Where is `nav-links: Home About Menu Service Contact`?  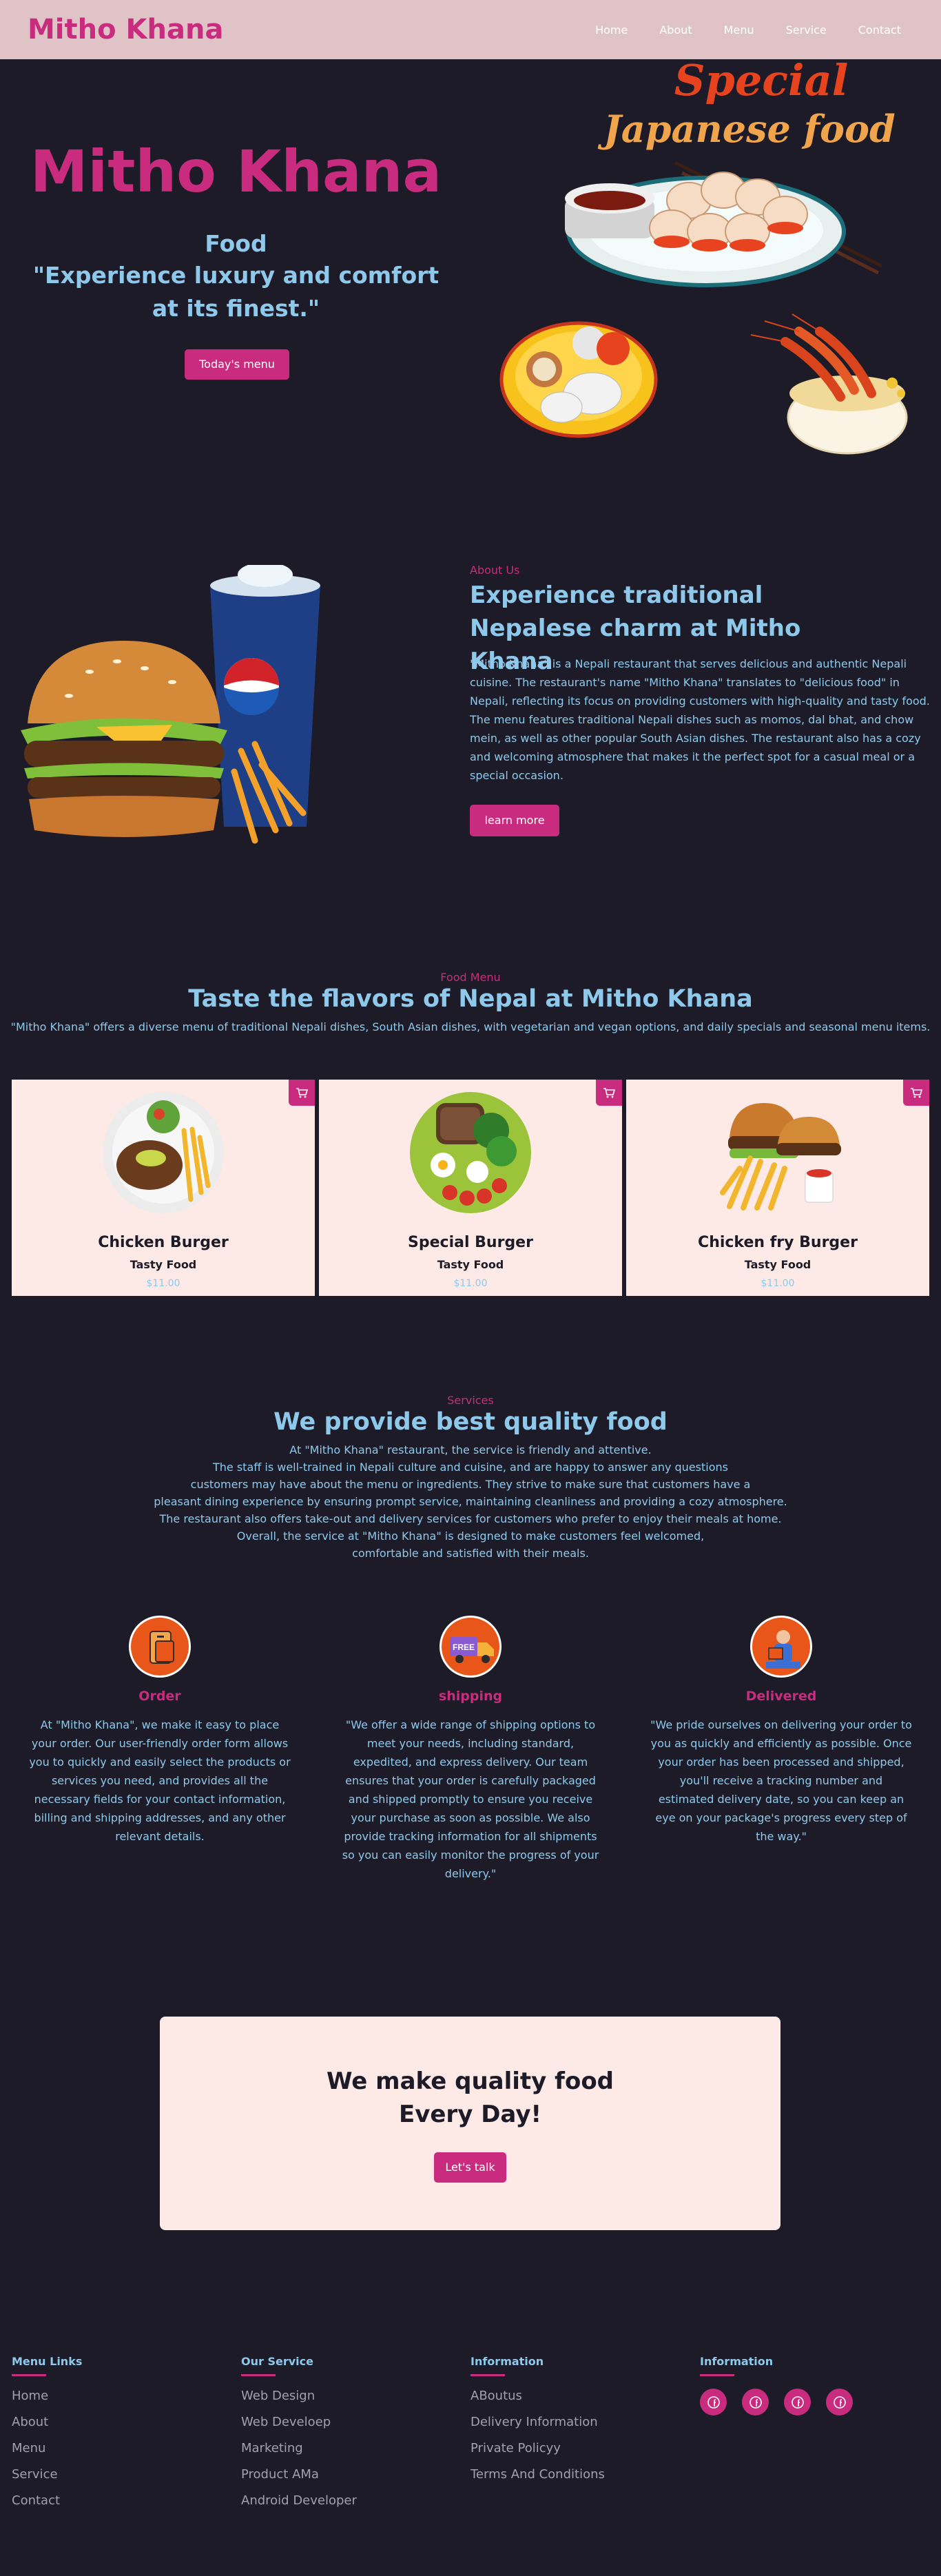
nav-links: Home About Menu Service Contact is located at coordinates (748, 30).